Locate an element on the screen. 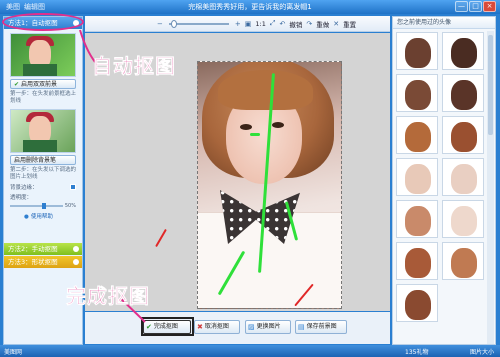  zoom-slider is located at coordinates (198, 23).